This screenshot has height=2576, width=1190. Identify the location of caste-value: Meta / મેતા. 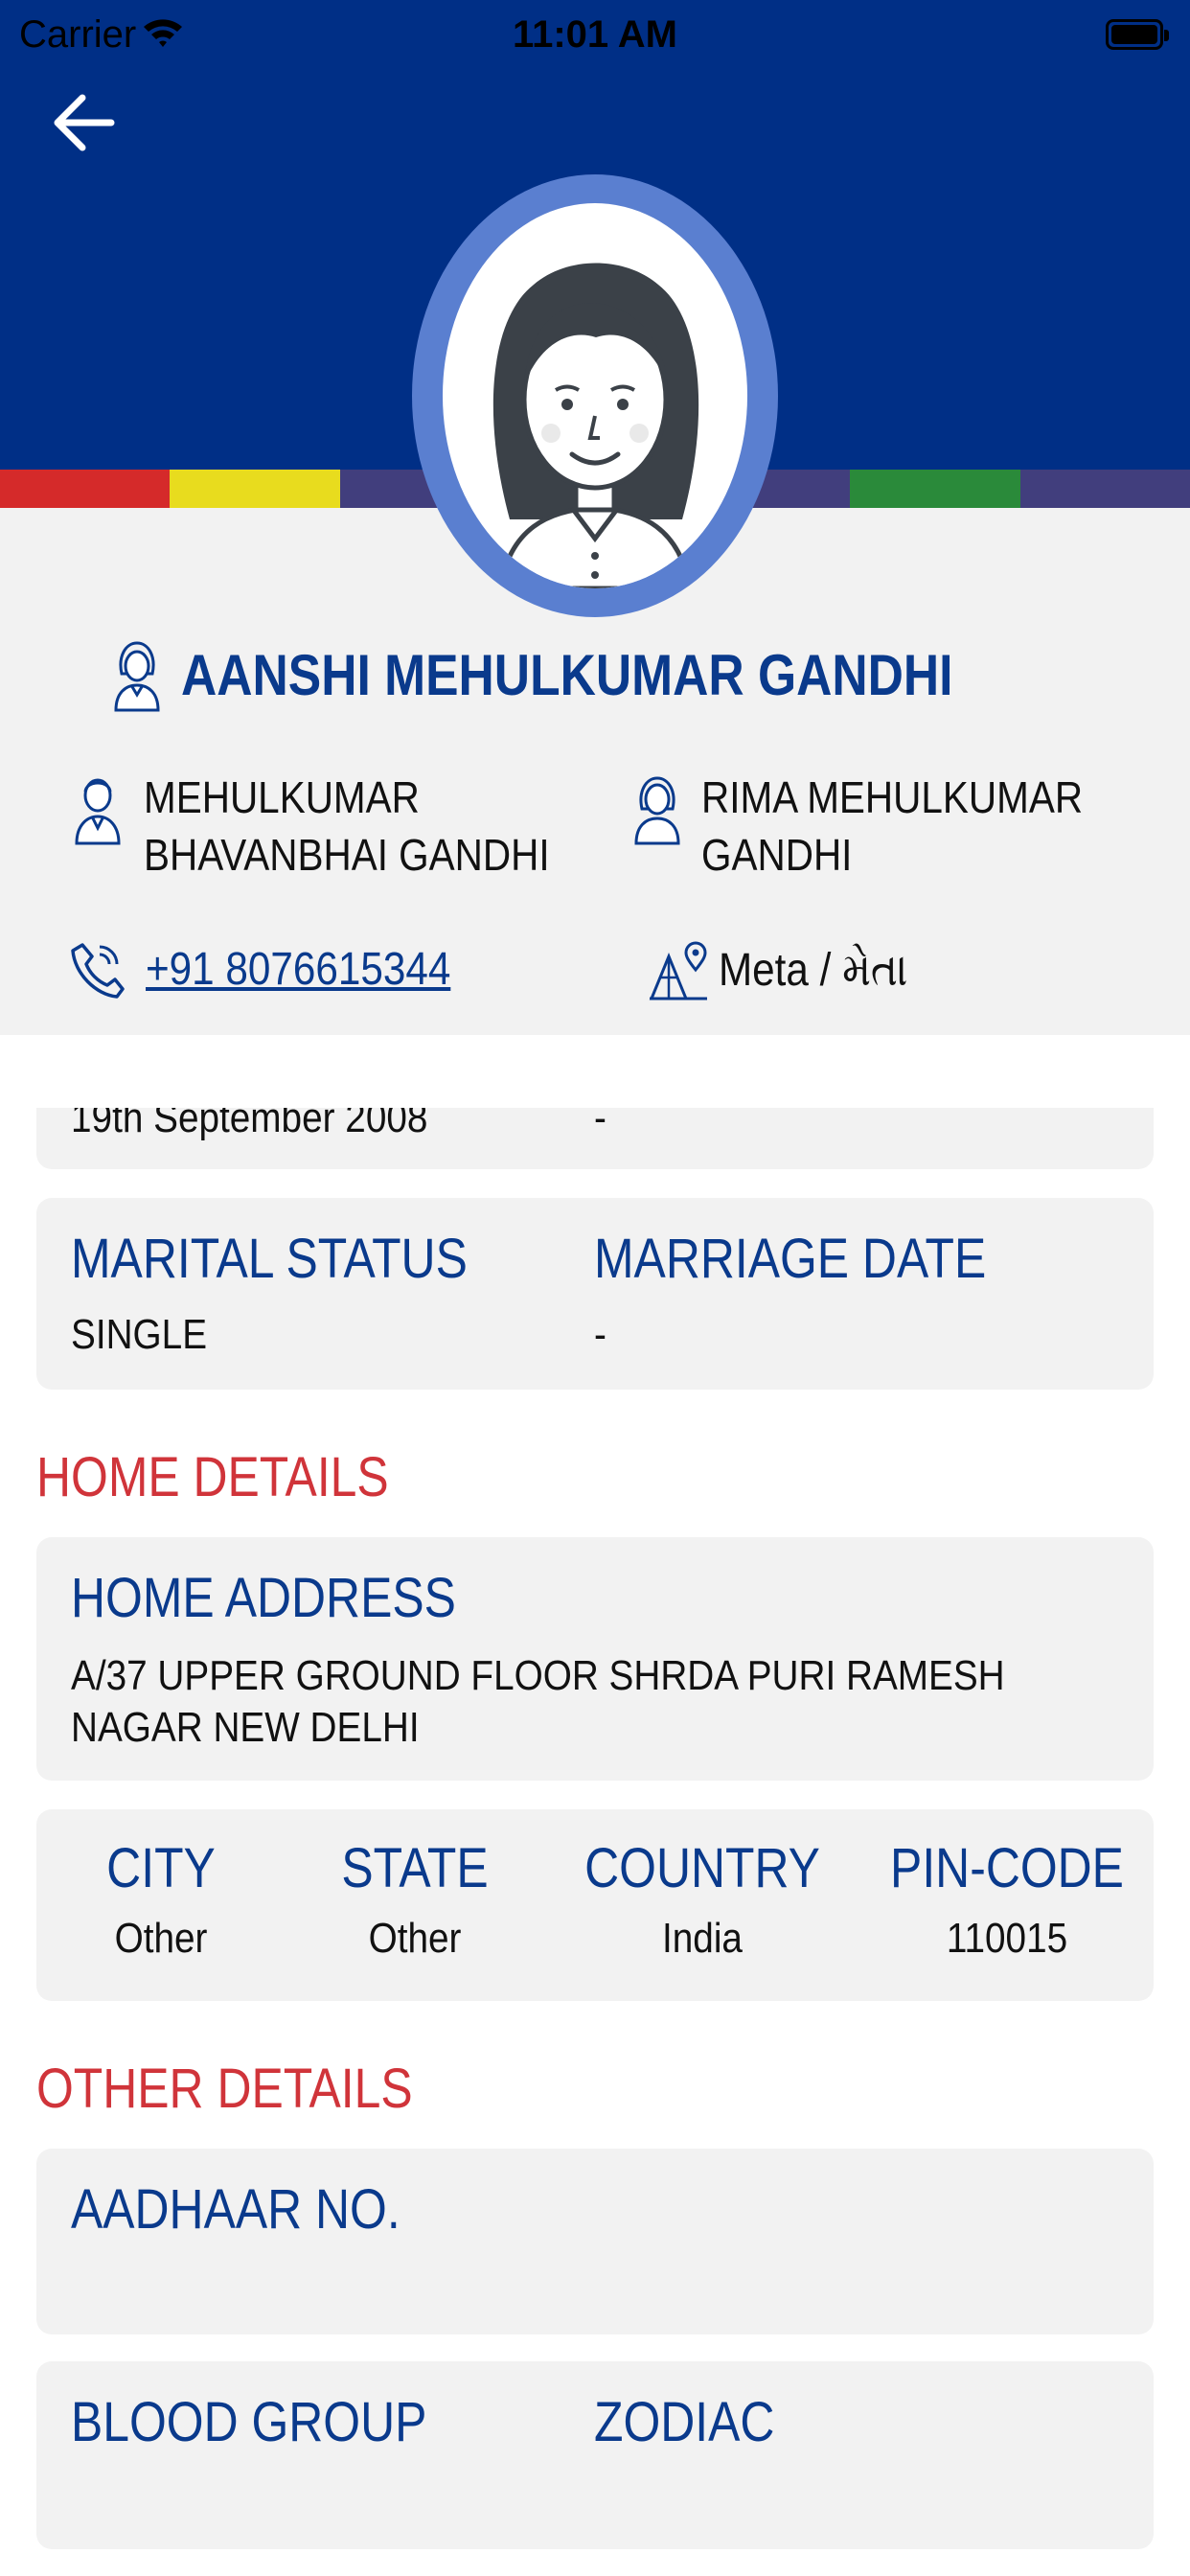
(813, 970).